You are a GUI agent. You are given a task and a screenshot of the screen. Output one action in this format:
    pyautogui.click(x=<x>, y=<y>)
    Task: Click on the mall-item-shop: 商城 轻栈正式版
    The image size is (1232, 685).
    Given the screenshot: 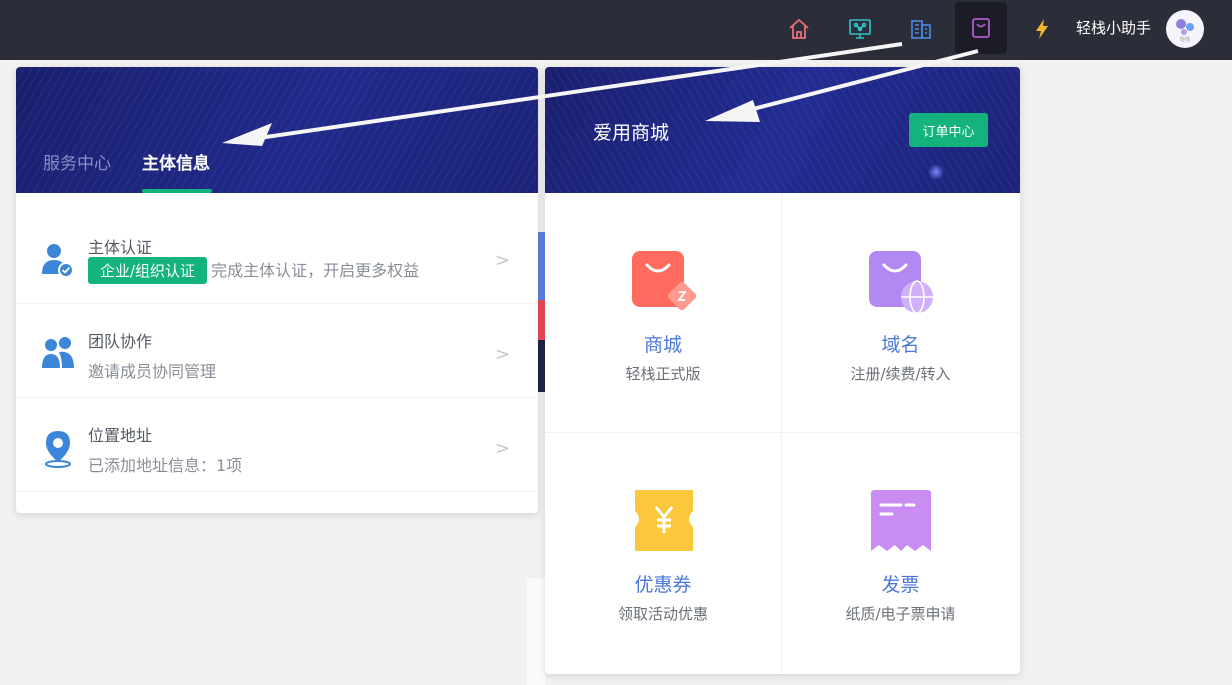 What is the action you would take?
    pyautogui.click(x=663, y=313)
    